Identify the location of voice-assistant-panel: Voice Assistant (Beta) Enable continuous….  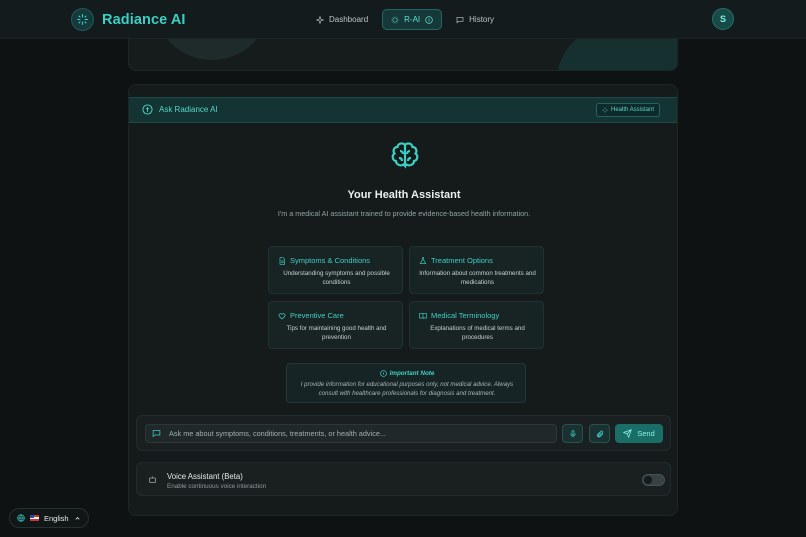
(403, 479).